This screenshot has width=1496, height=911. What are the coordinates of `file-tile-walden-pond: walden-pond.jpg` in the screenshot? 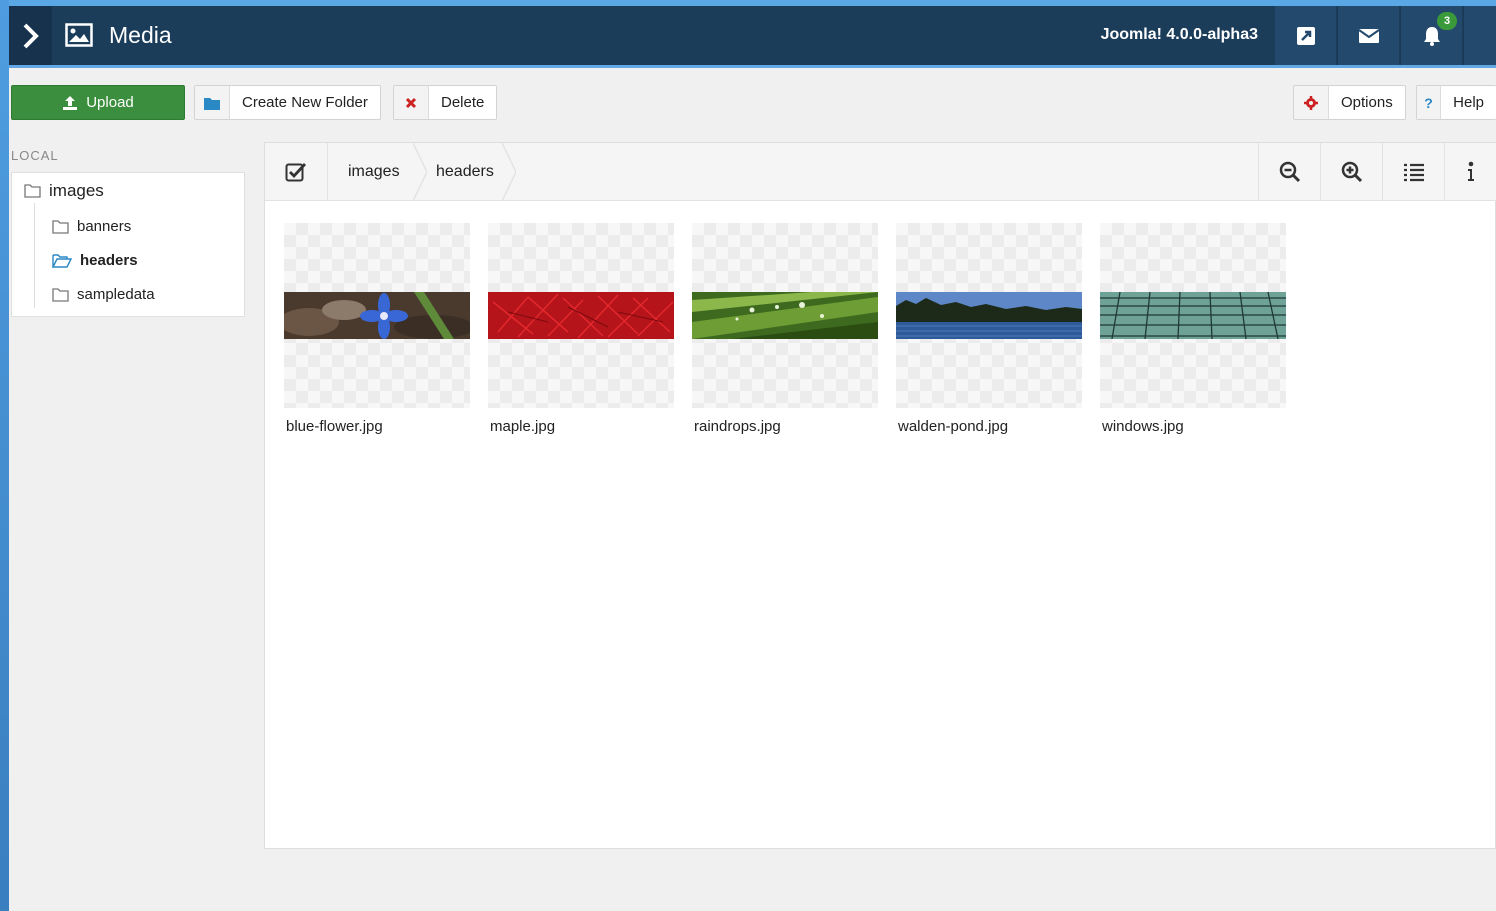 It's located at (989, 329).